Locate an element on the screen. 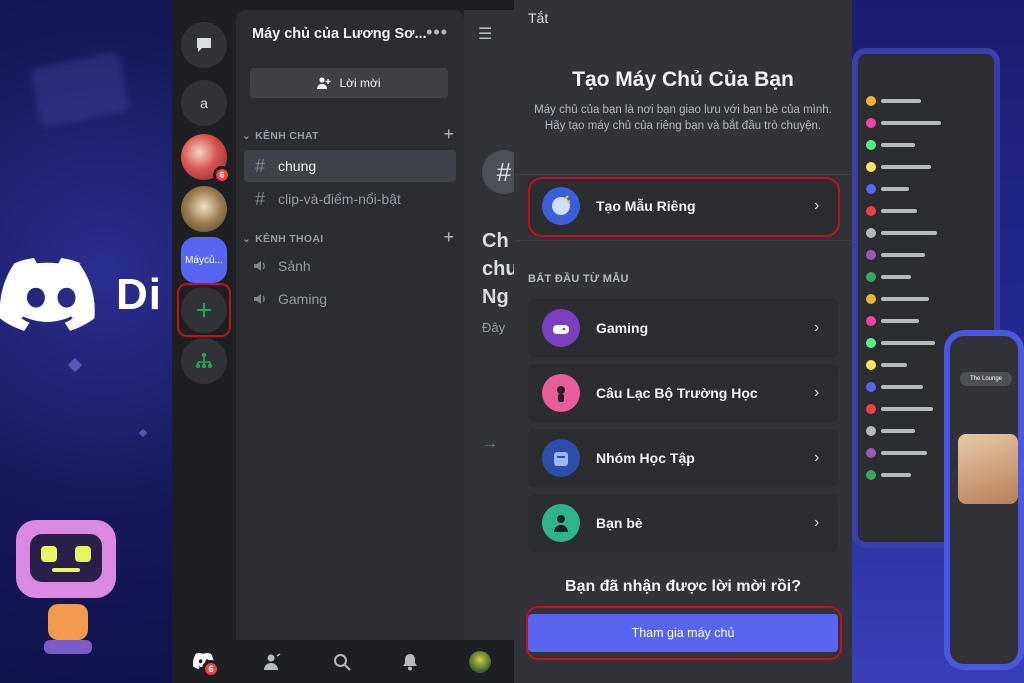  invite-button: Lời mời is located at coordinates (349, 83).